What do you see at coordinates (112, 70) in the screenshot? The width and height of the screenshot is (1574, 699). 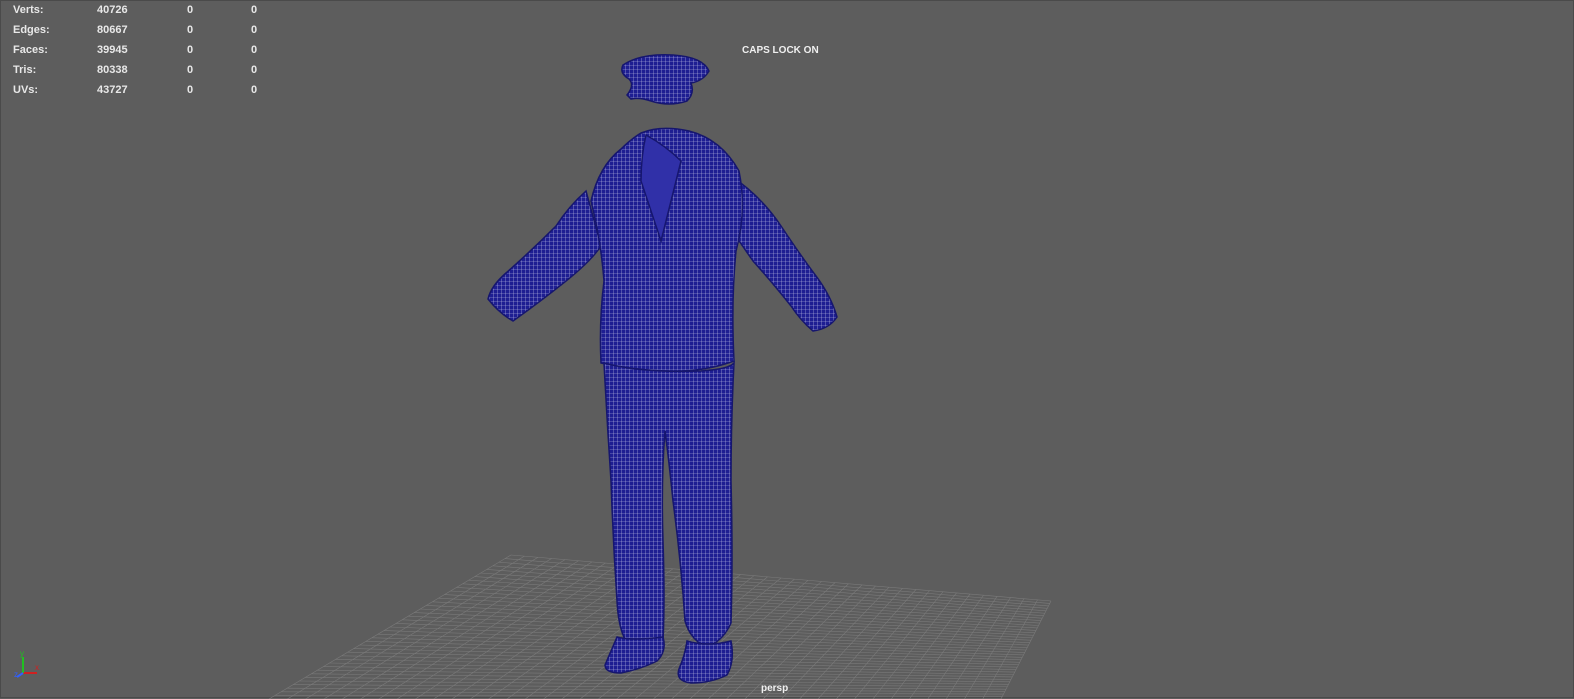 I see `hud-value: 80338` at bounding box center [112, 70].